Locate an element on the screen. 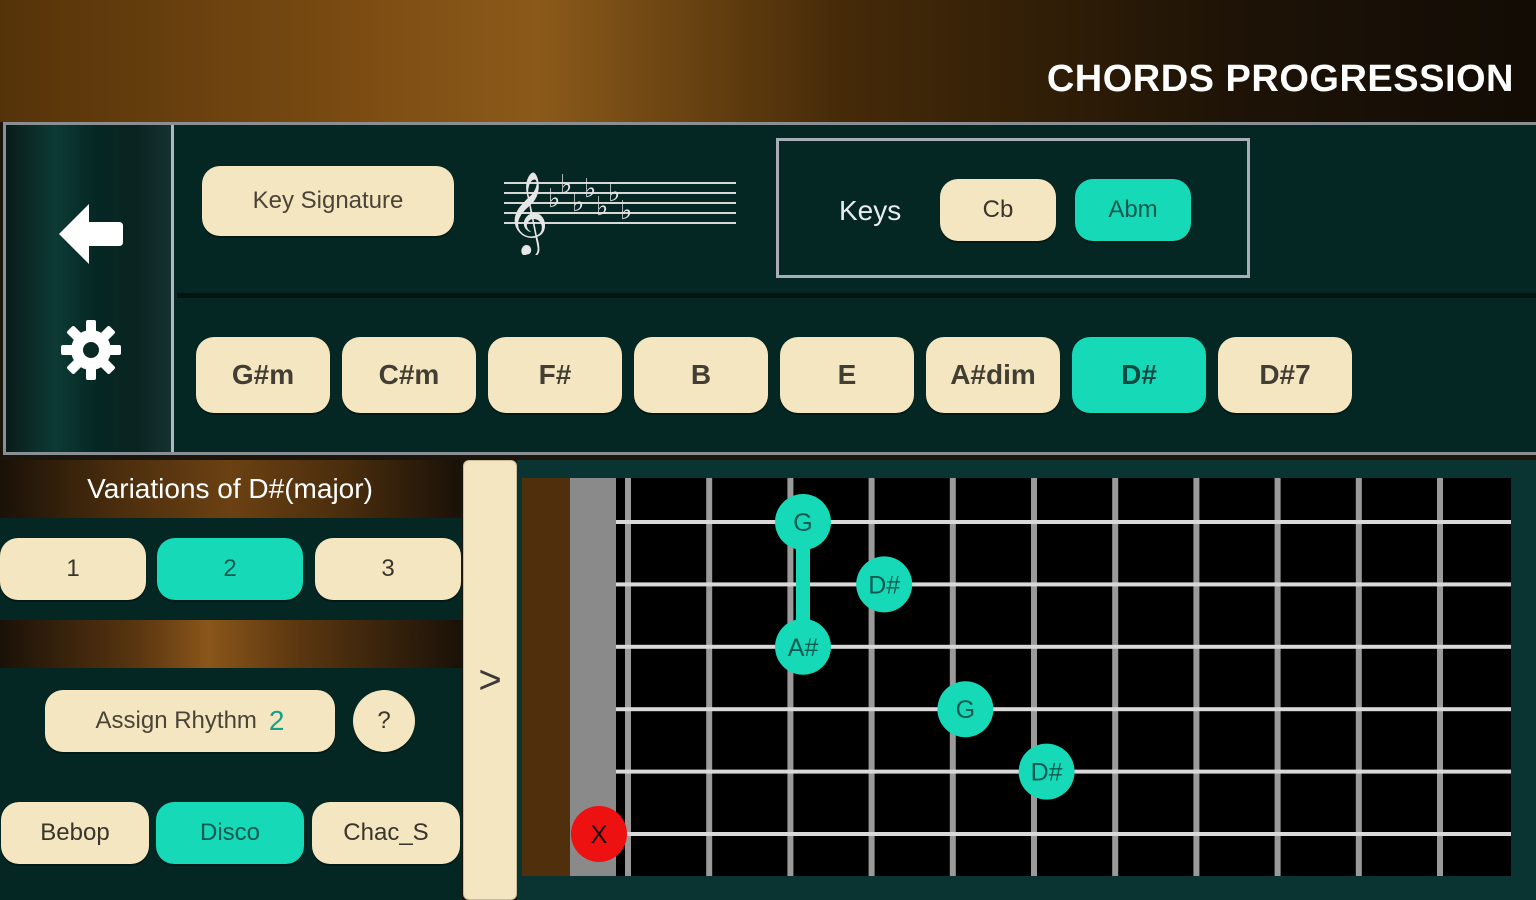 This screenshot has width=1536, height=900. key-cb-button: Cb is located at coordinates (998, 210).